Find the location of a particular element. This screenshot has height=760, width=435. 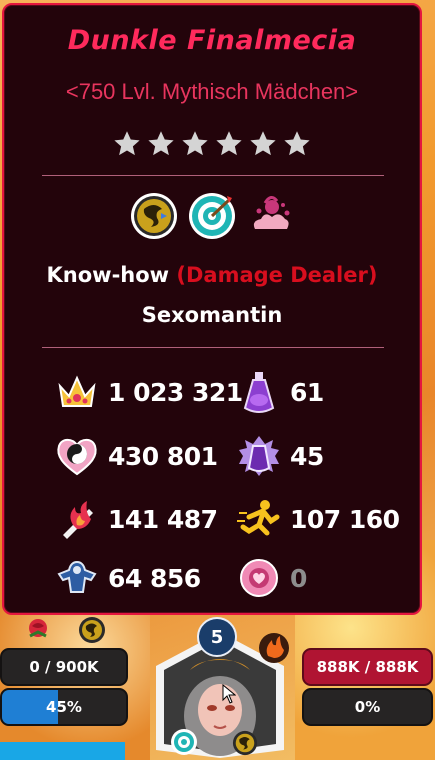

divider-bottom is located at coordinates (213, 347).